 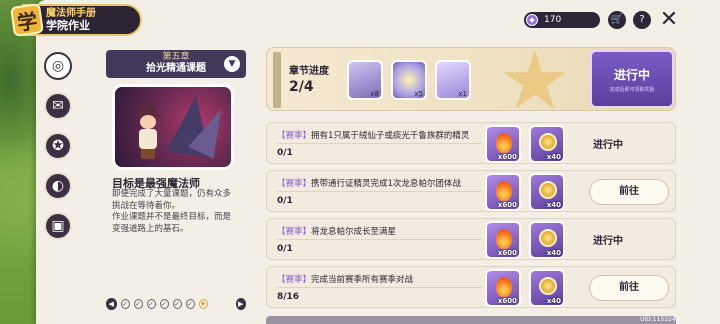 I want to click on title-badge: 学 魔法师手册 学院作业, so click(x=76, y=20).